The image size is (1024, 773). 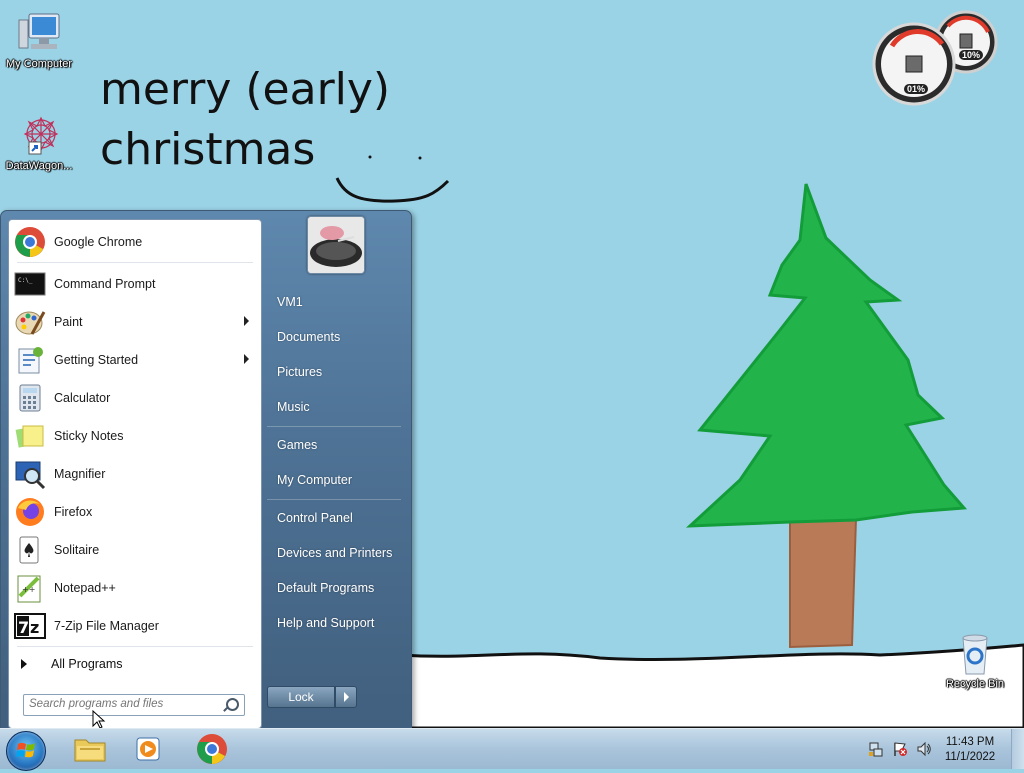 I want to click on start-right-vm1: VM1, so click(x=335, y=302).